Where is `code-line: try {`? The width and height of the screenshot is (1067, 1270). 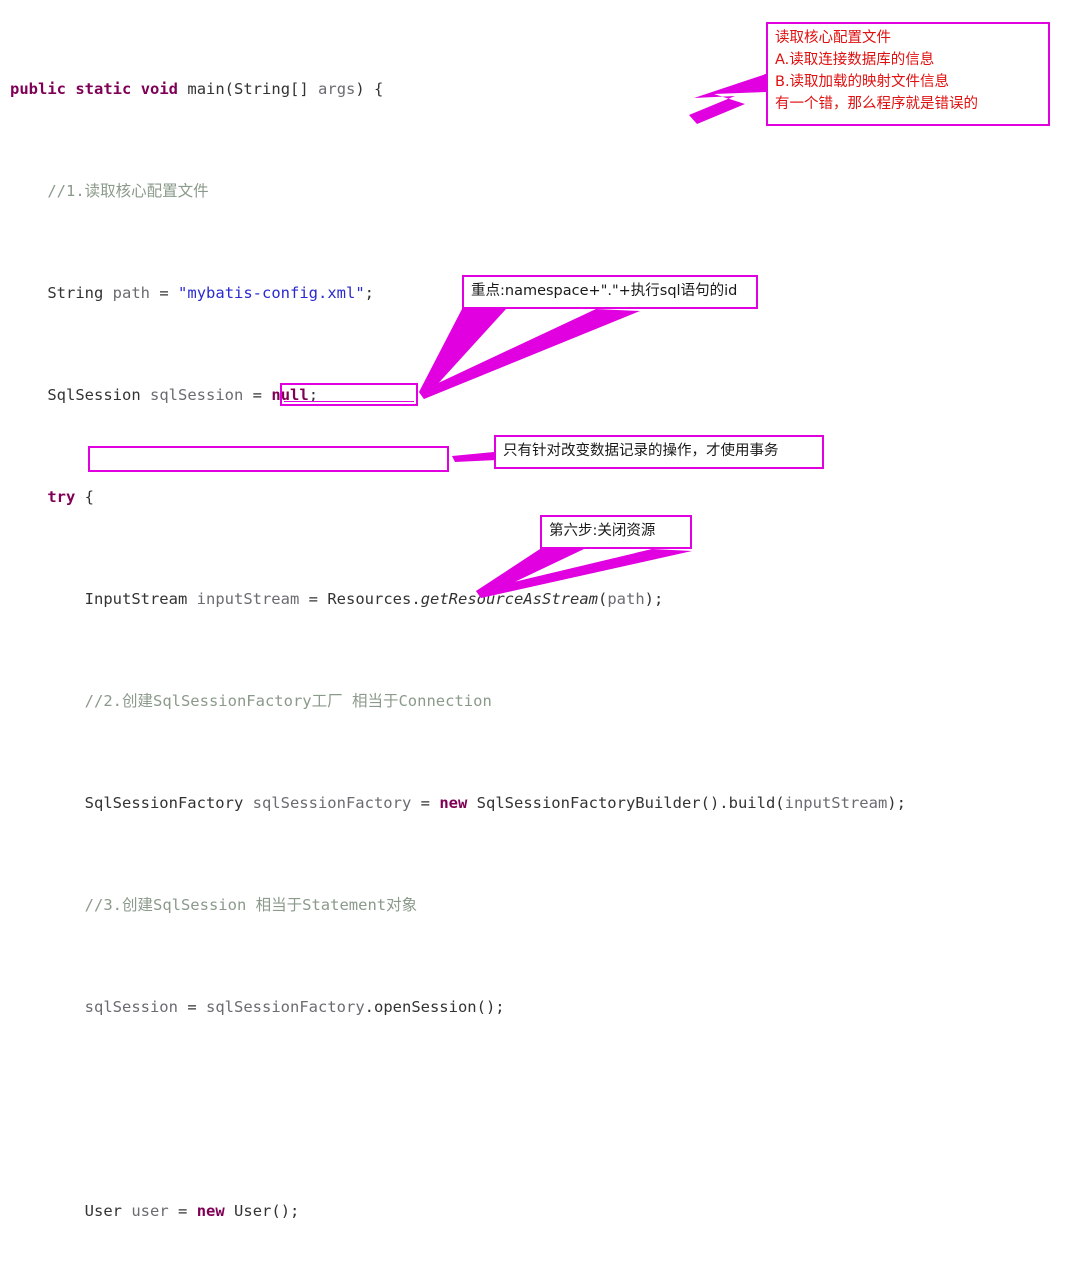 code-line: try { is located at coordinates (533, 498).